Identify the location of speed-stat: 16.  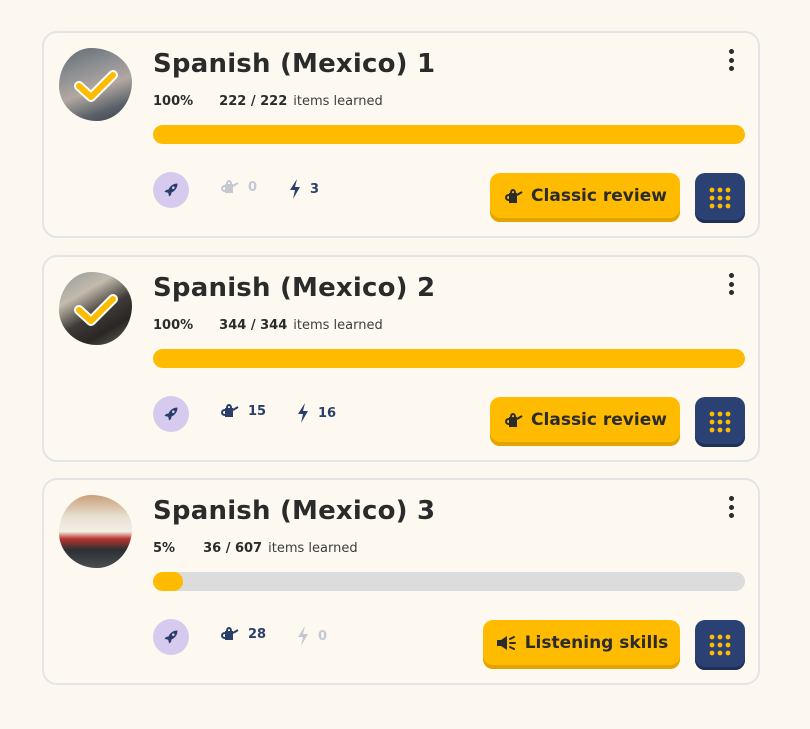
(316, 413).